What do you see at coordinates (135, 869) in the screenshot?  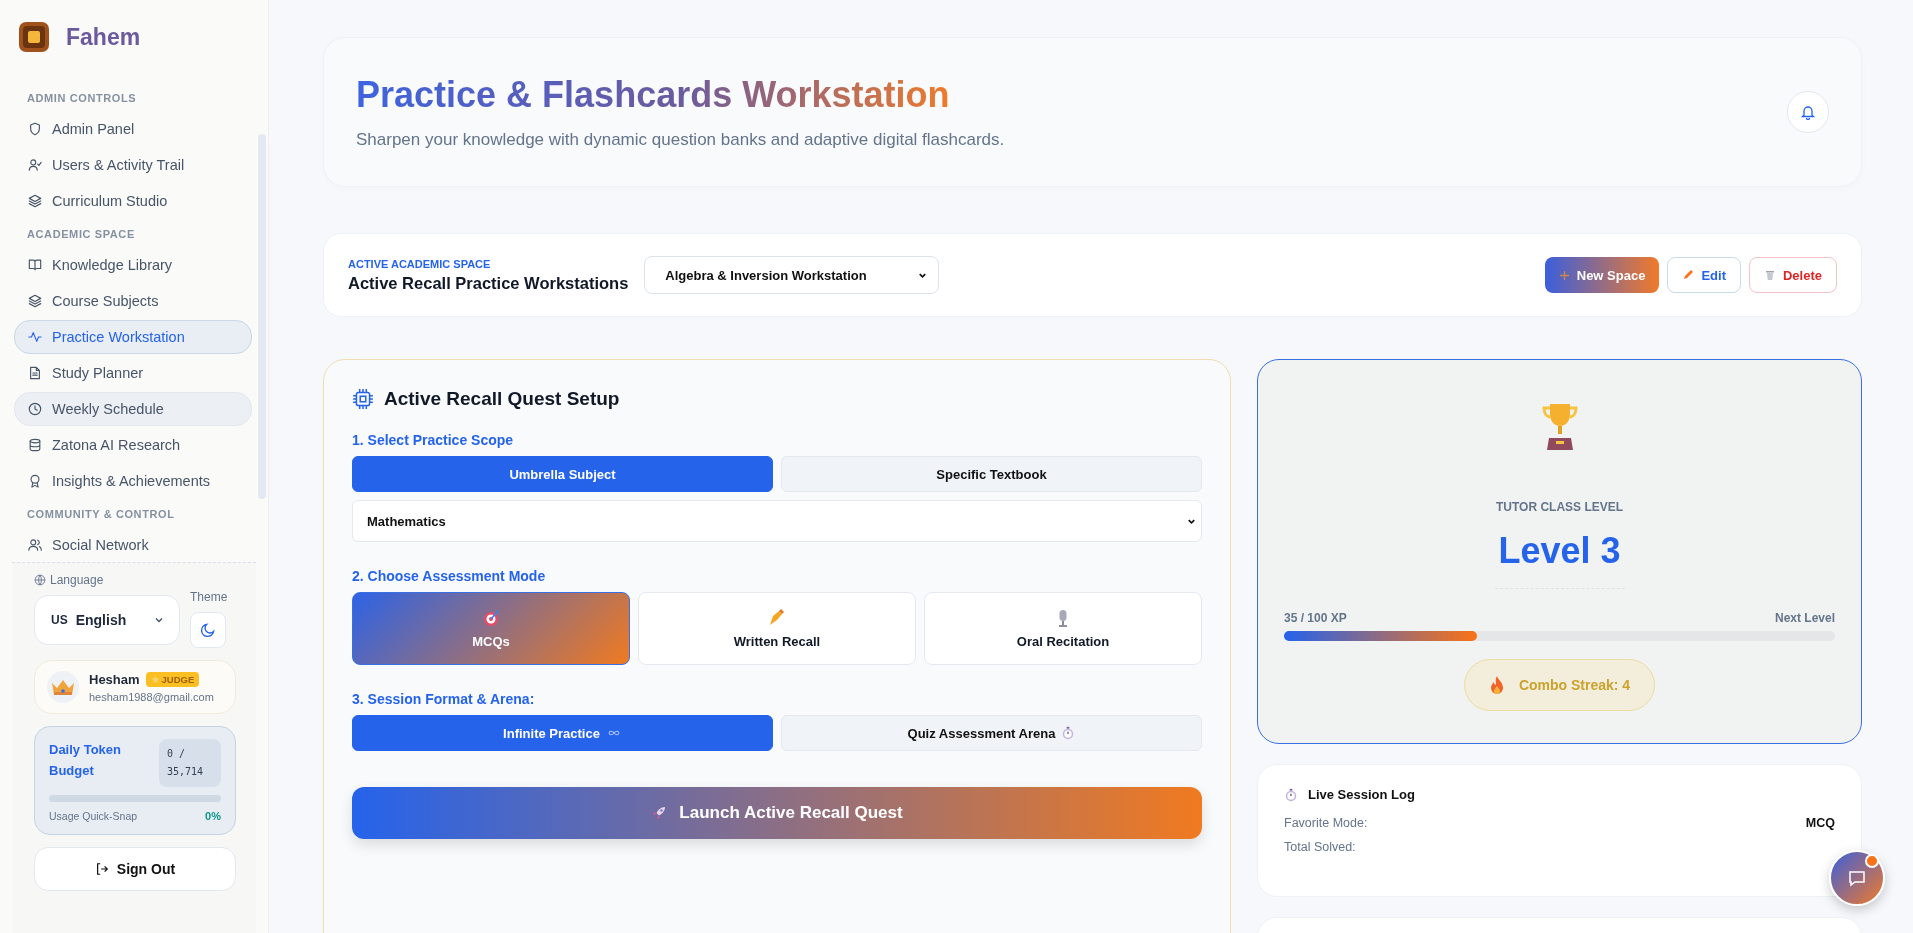 I see `sign-out-button: Sign Out` at bounding box center [135, 869].